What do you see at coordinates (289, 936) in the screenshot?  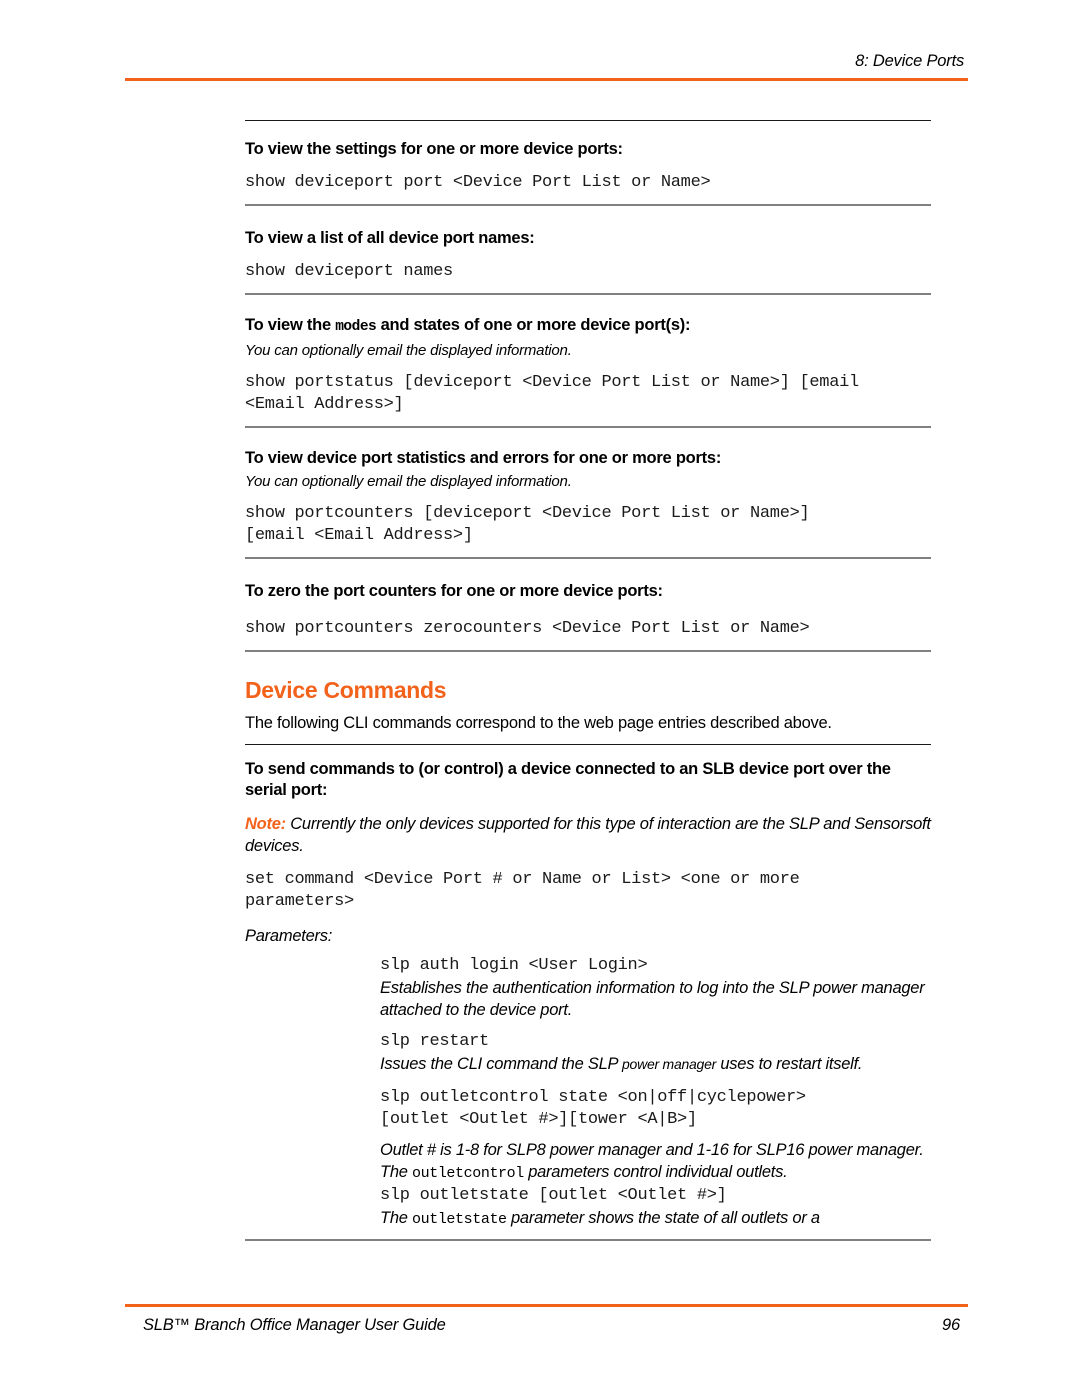 I see `parameters-label: Parameters:` at bounding box center [289, 936].